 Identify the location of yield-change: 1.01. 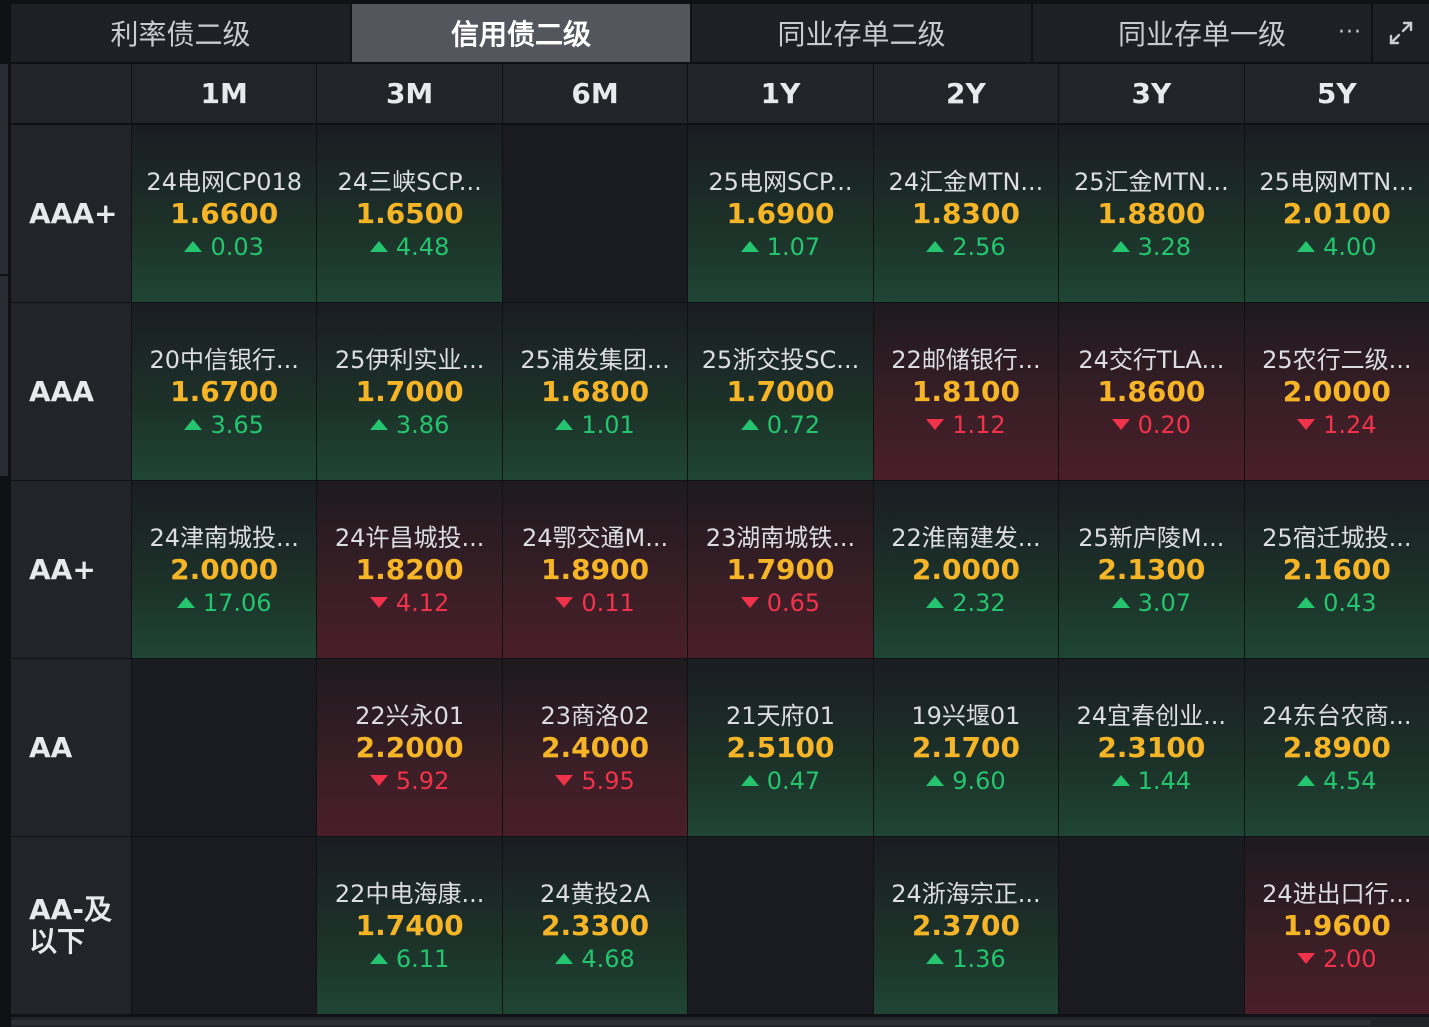
(595, 425).